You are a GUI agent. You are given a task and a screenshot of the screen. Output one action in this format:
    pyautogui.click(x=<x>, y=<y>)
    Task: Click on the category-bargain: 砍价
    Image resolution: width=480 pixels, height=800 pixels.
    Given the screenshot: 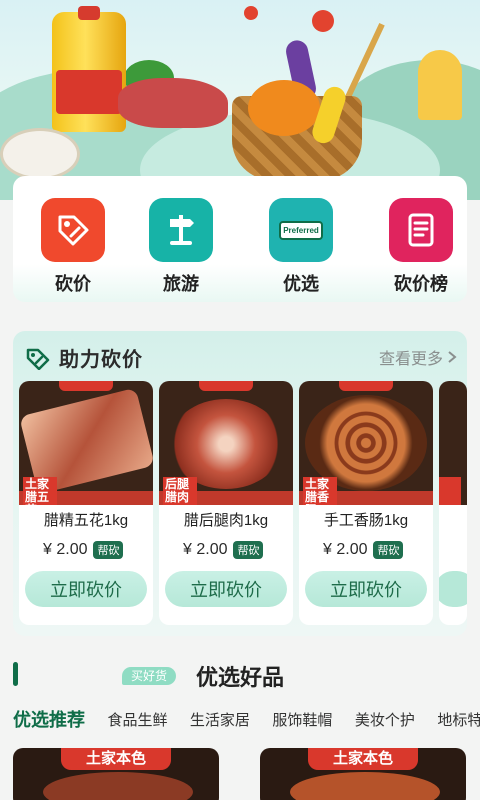 What is the action you would take?
    pyautogui.click(x=73, y=247)
    